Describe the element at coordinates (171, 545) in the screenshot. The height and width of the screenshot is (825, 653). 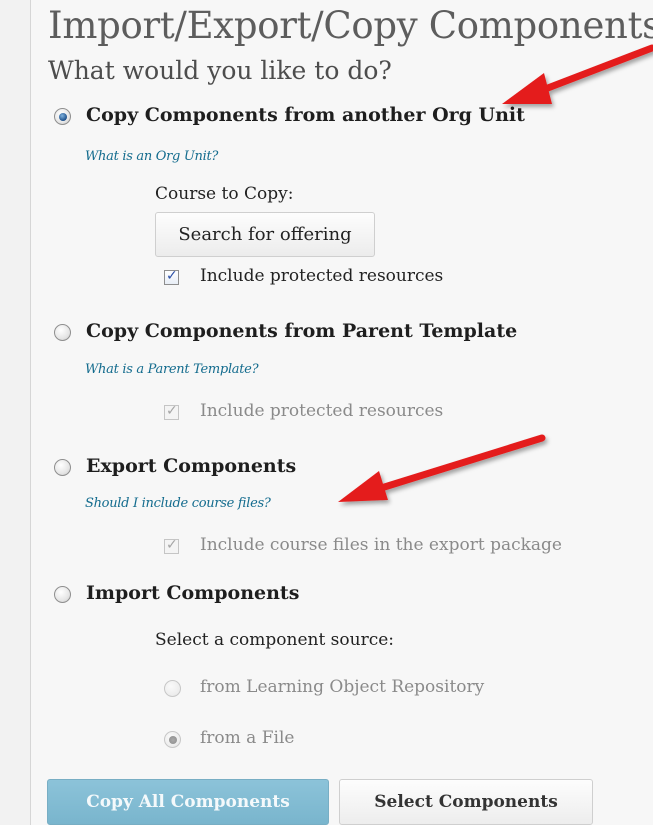
I see `include-course-files-checkbox` at that location.